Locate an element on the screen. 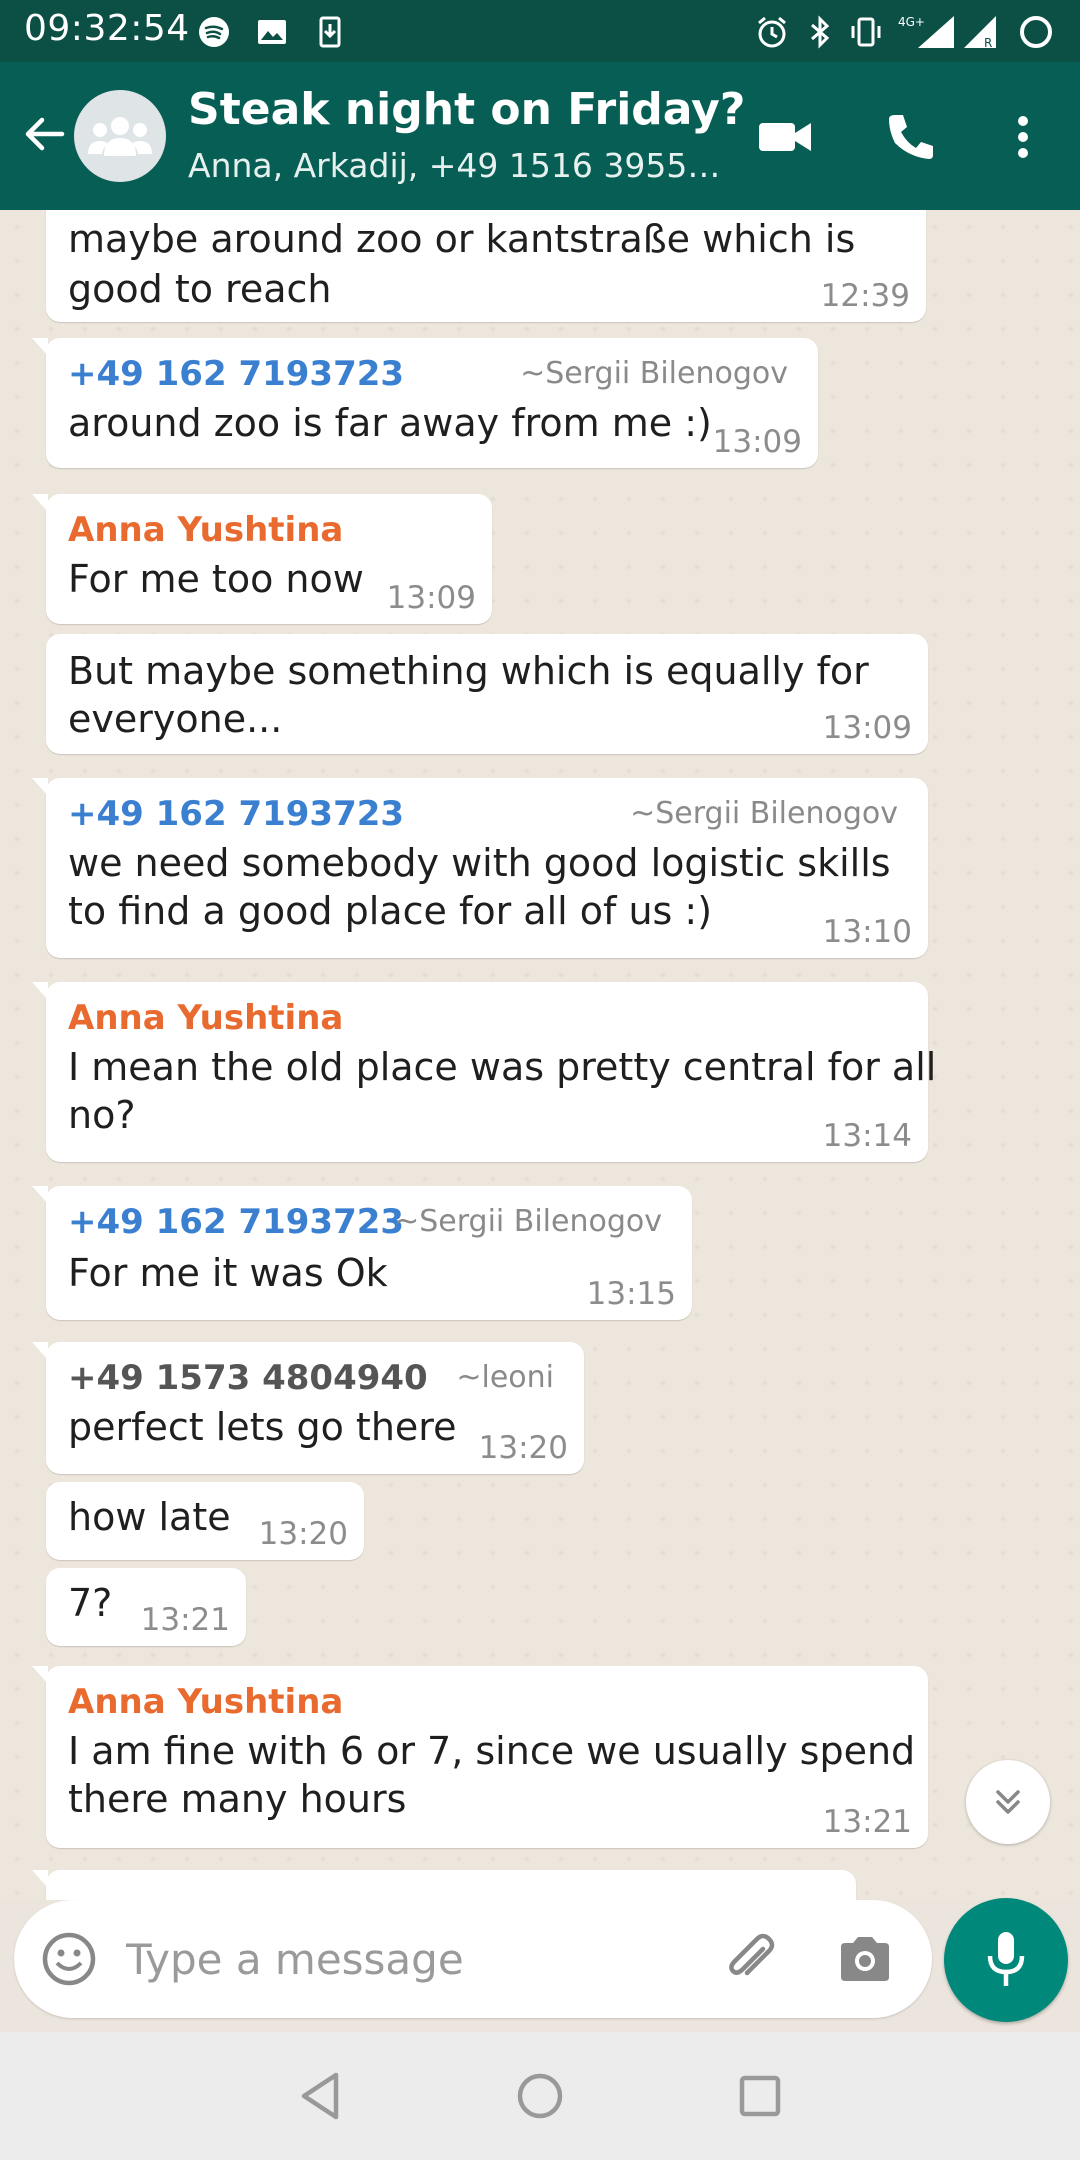 This screenshot has height=2160, width=1080. mic-icon is located at coordinates (1006, 1959).